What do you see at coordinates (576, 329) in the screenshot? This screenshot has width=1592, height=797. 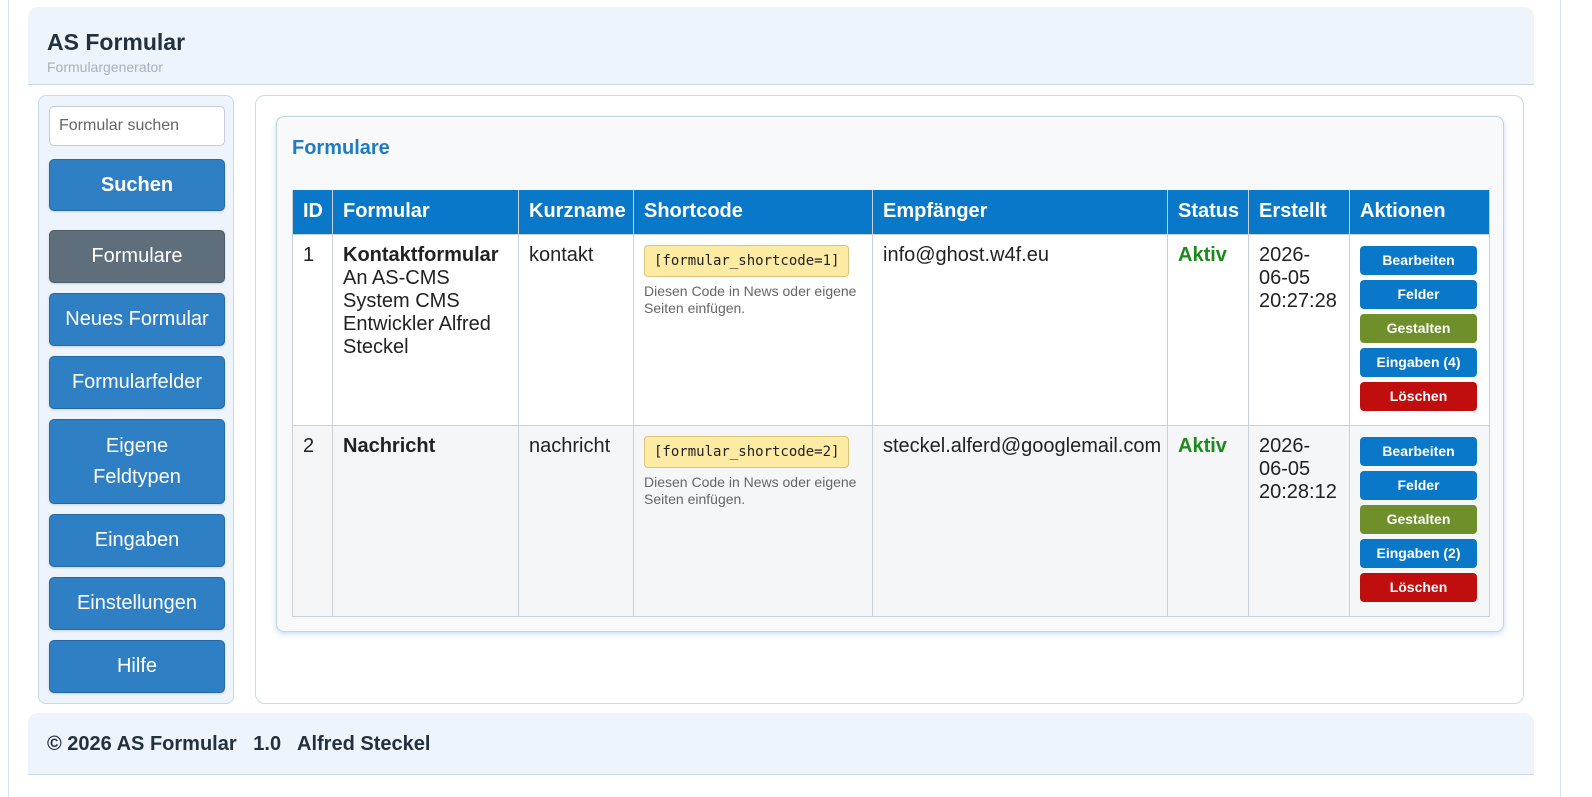 I see `cell-kurzname: kontakt` at bounding box center [576, 329].